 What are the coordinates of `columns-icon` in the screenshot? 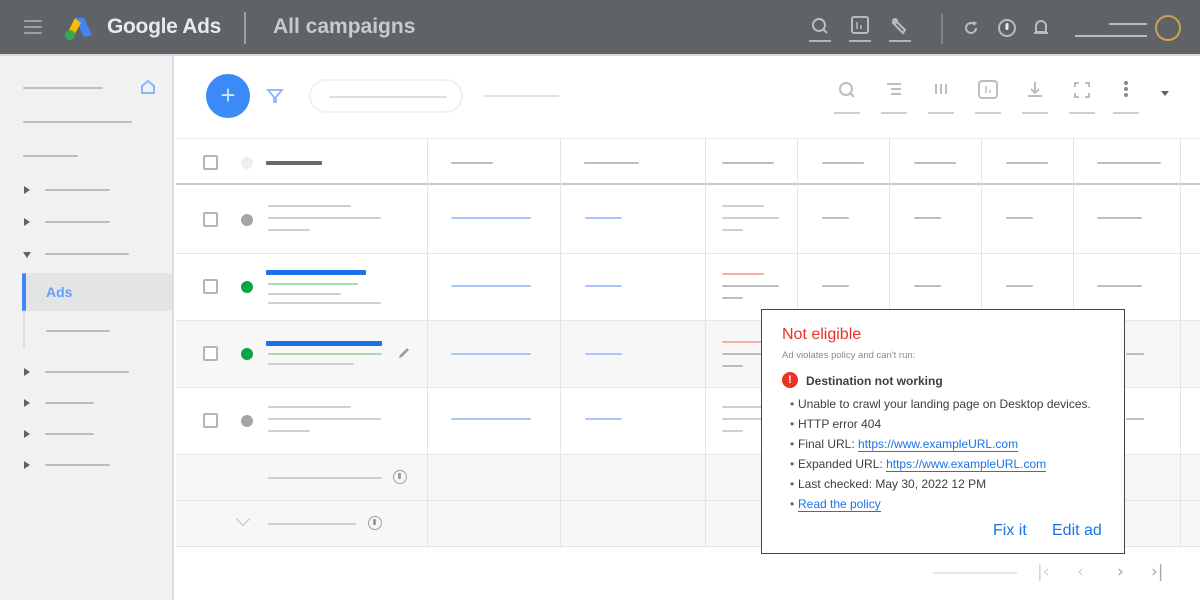 It's located at (941, 97).